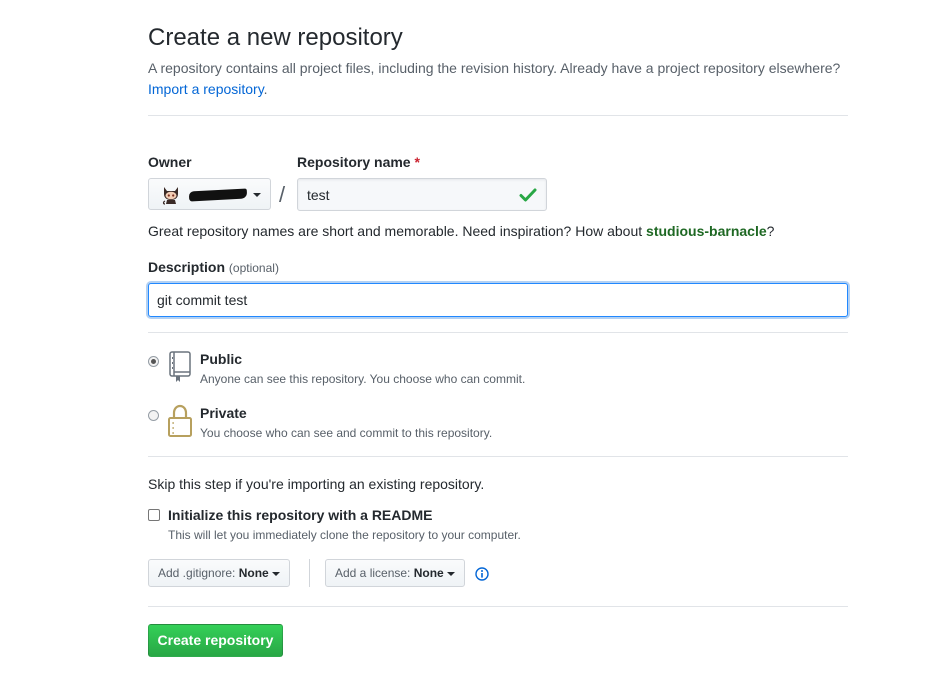 The height and width of the screenshot is (686, 940). Describe the element at coordinates (180, 366) in the screenshot. I see `repo-book-icon` at that location.